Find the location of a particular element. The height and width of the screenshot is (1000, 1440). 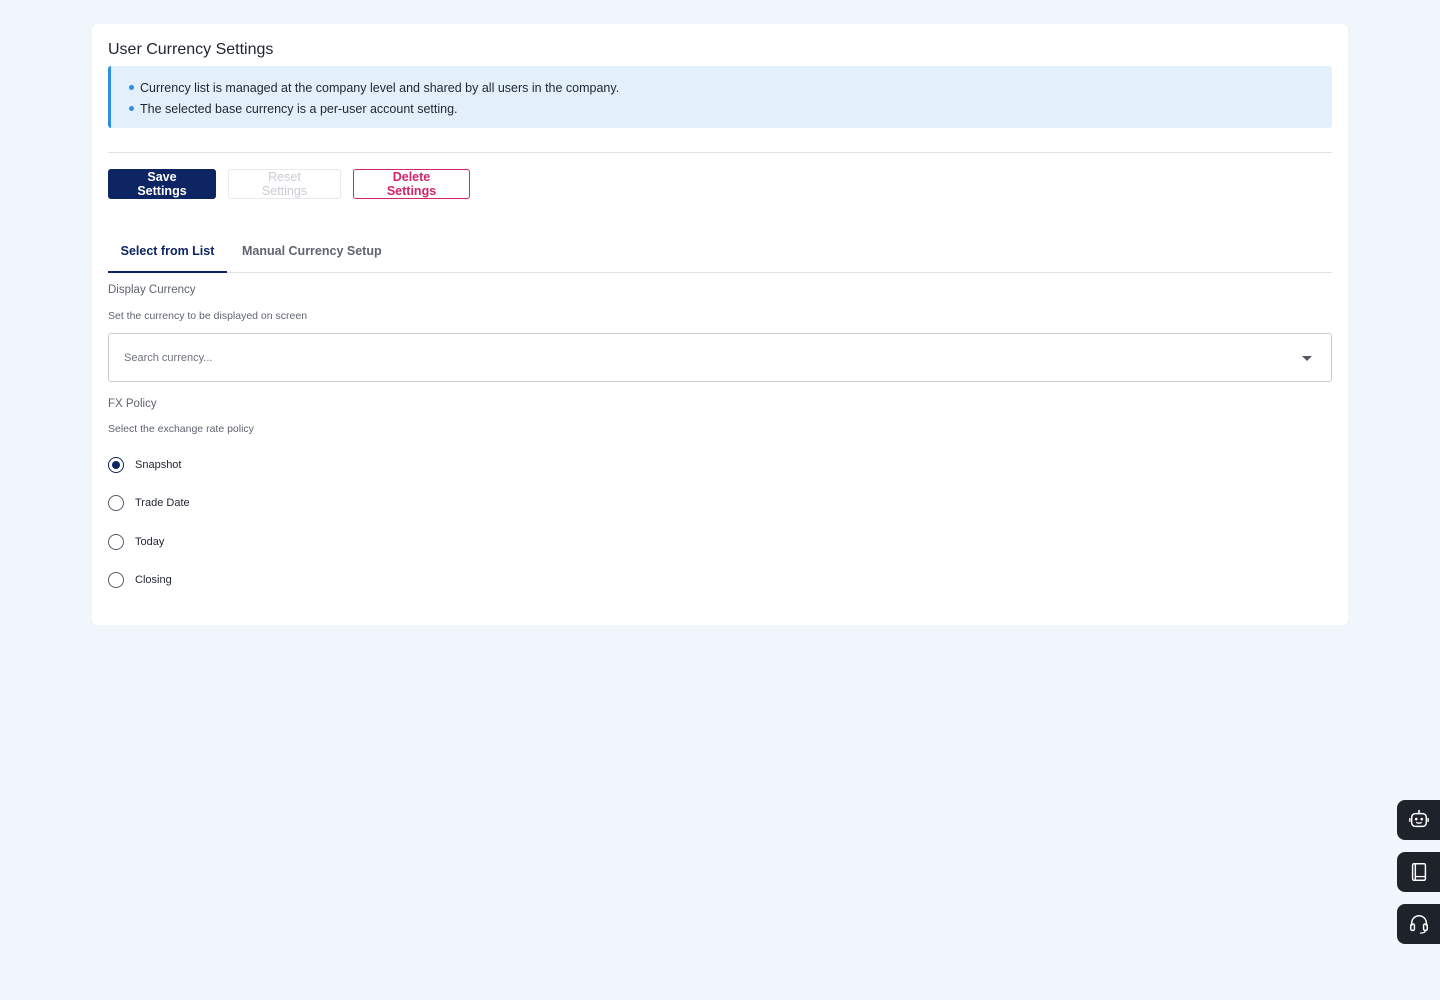

fx-policy-label: FX Policy is located at coordinates (132, 404).